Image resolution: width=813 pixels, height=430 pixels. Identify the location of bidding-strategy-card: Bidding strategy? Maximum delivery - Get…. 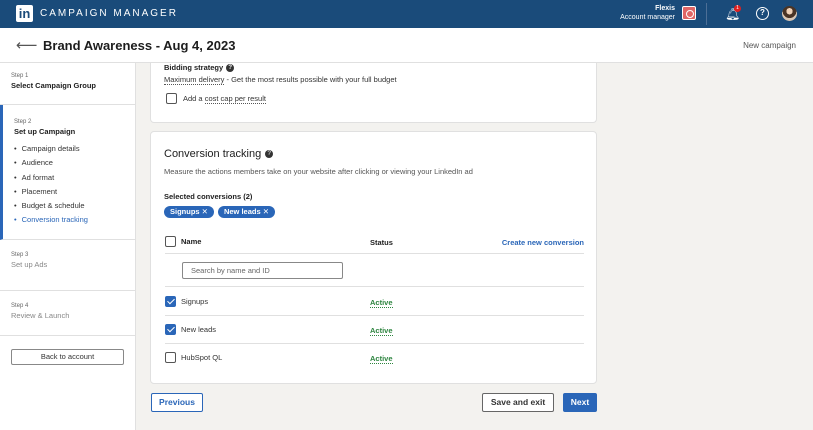
(373, 93).